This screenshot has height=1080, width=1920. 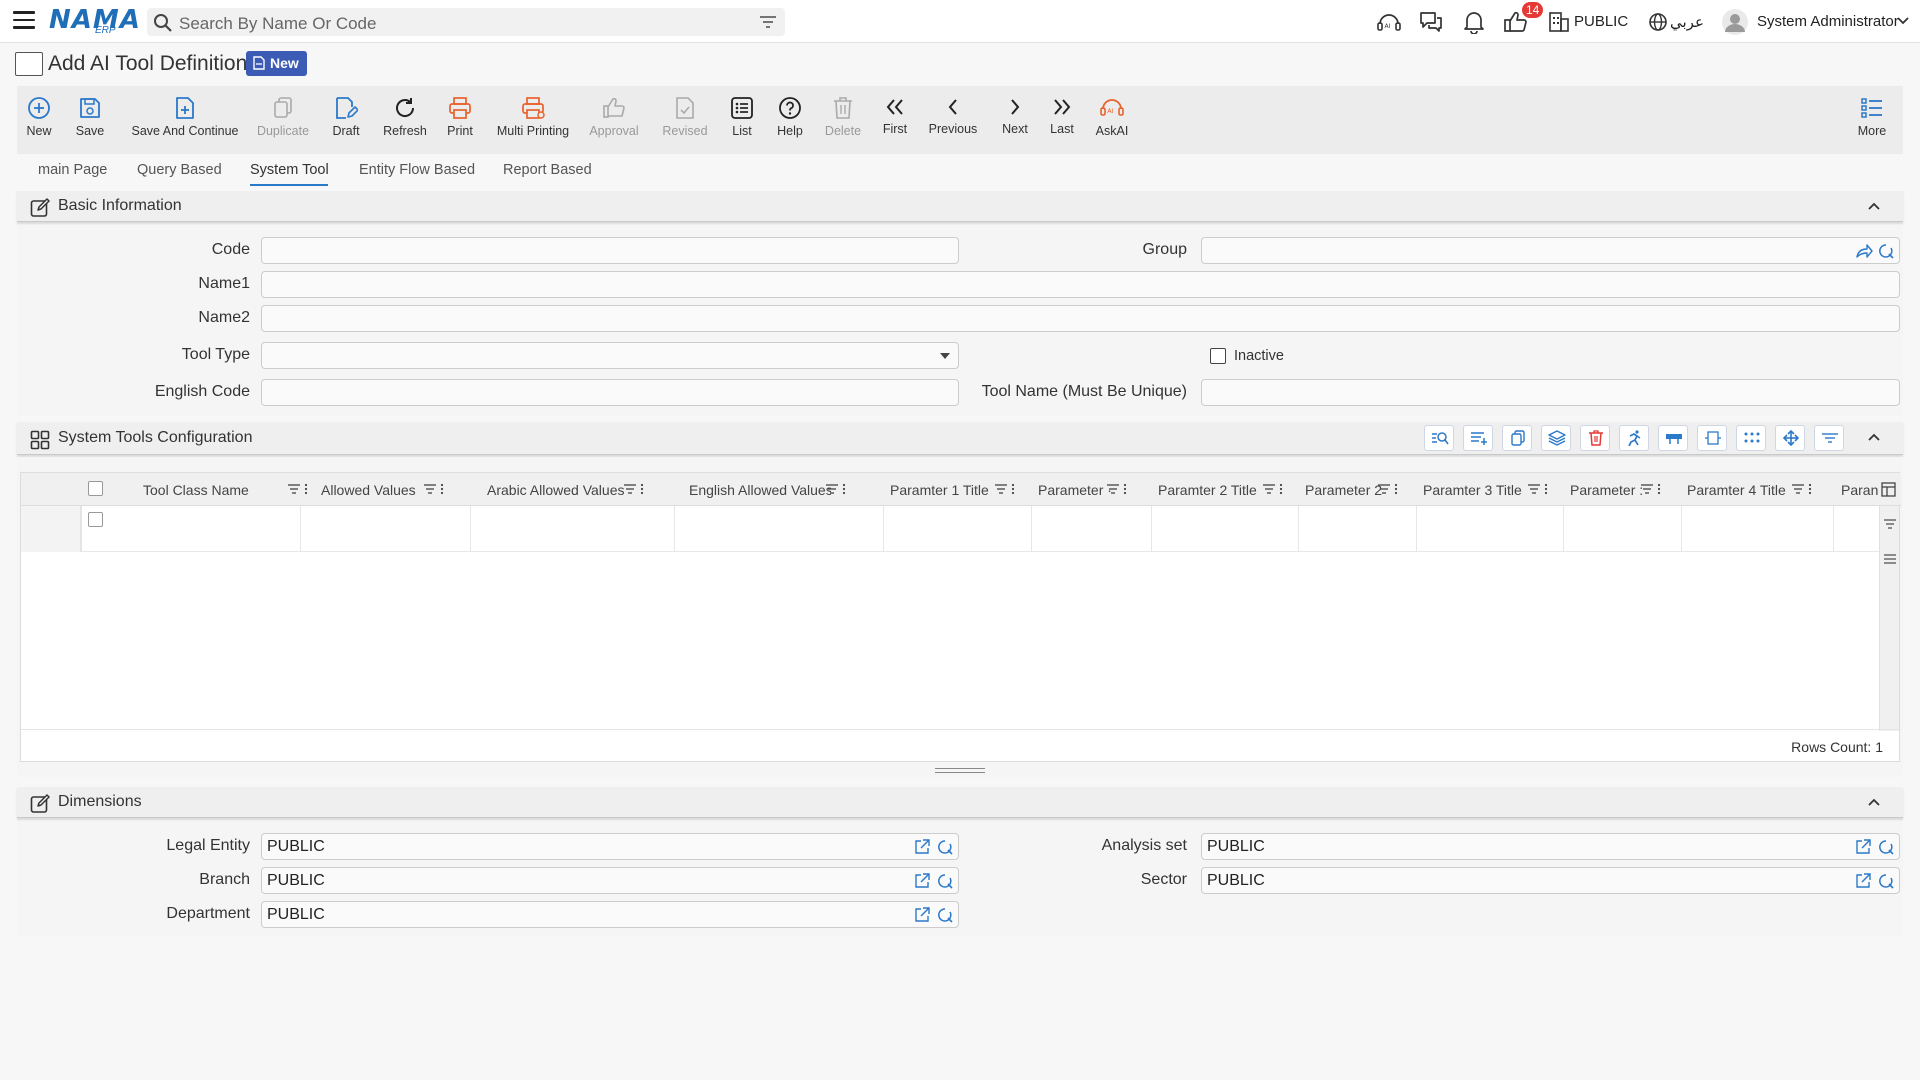 I want to click on next-button: Next, so click(x=1015, y=120).